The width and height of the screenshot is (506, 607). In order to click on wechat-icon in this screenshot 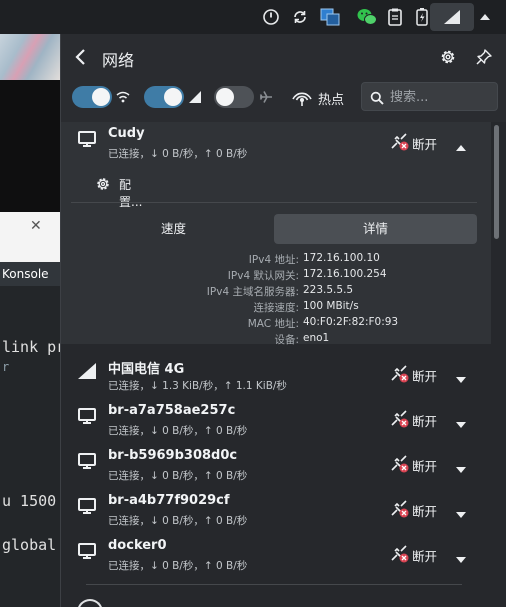, I will do `click(367, 17)`.